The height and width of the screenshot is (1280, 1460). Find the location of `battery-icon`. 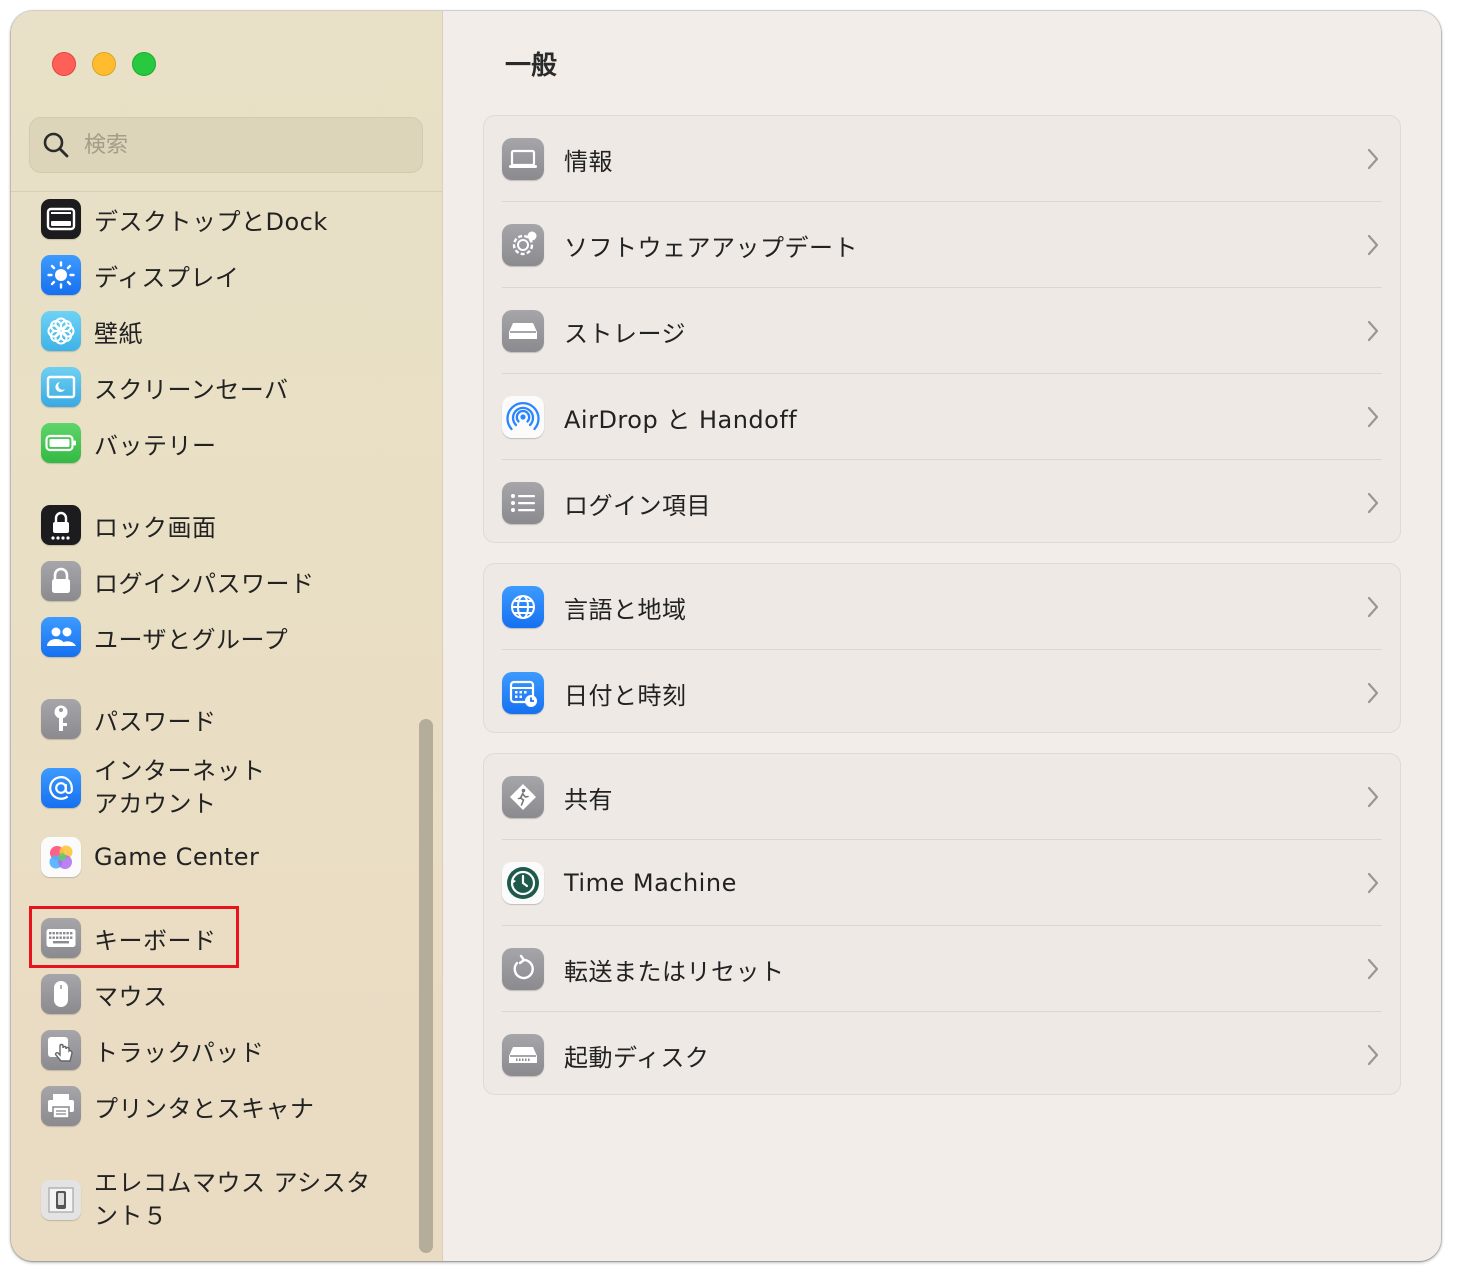

battery-icon is located at coordinates (61, 443).